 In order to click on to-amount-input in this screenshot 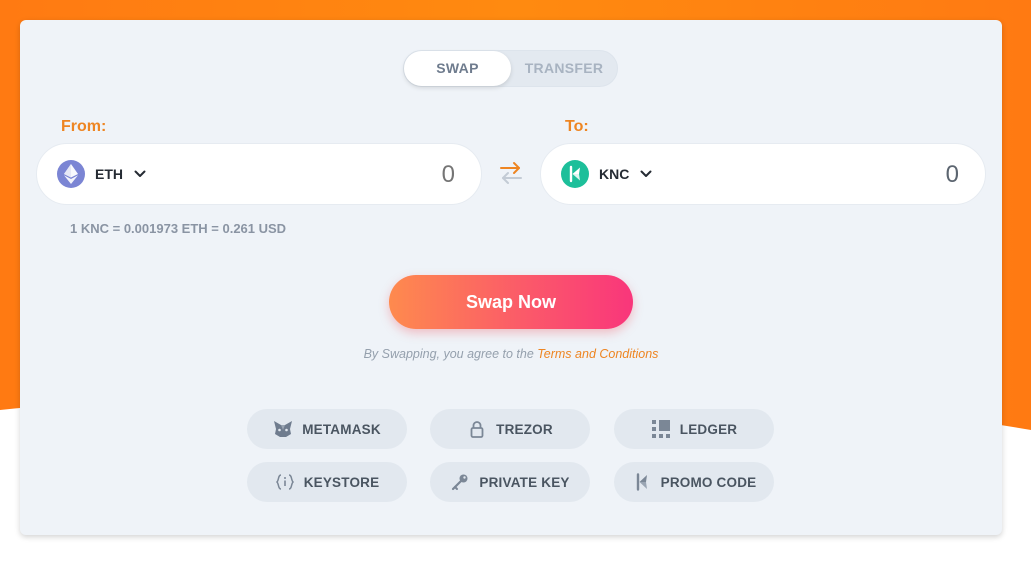, I will do `click(869, 175)`.